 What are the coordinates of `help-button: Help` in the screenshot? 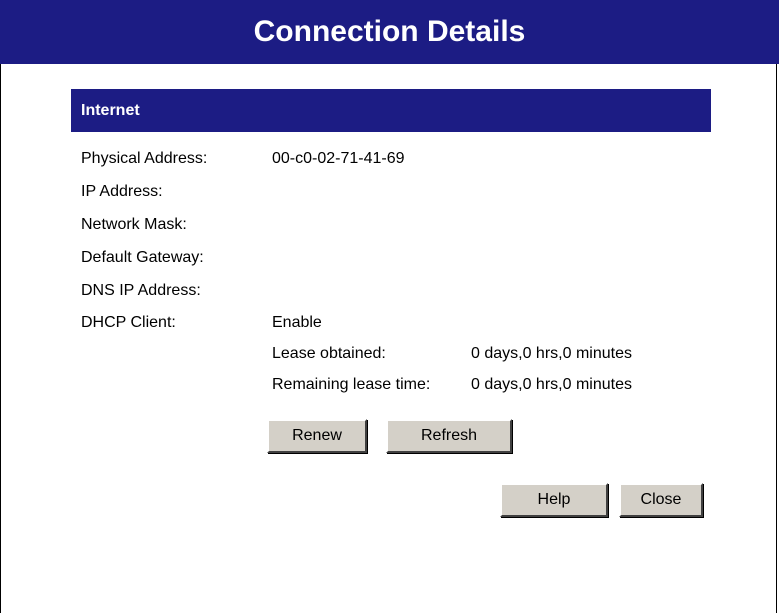 It's located at (554, 500).